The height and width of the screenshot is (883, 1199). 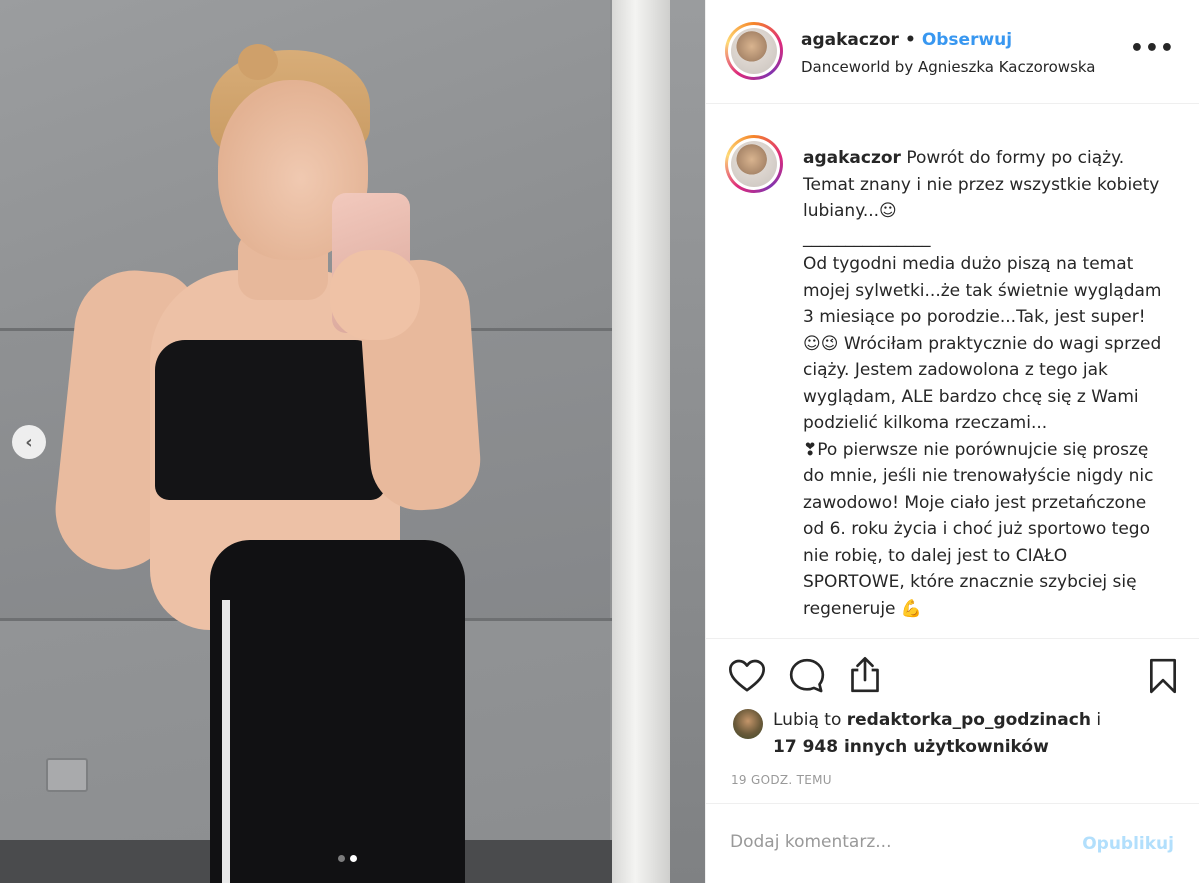 I want to click on caption-username: agakaczor, so click(x=852, y=158).